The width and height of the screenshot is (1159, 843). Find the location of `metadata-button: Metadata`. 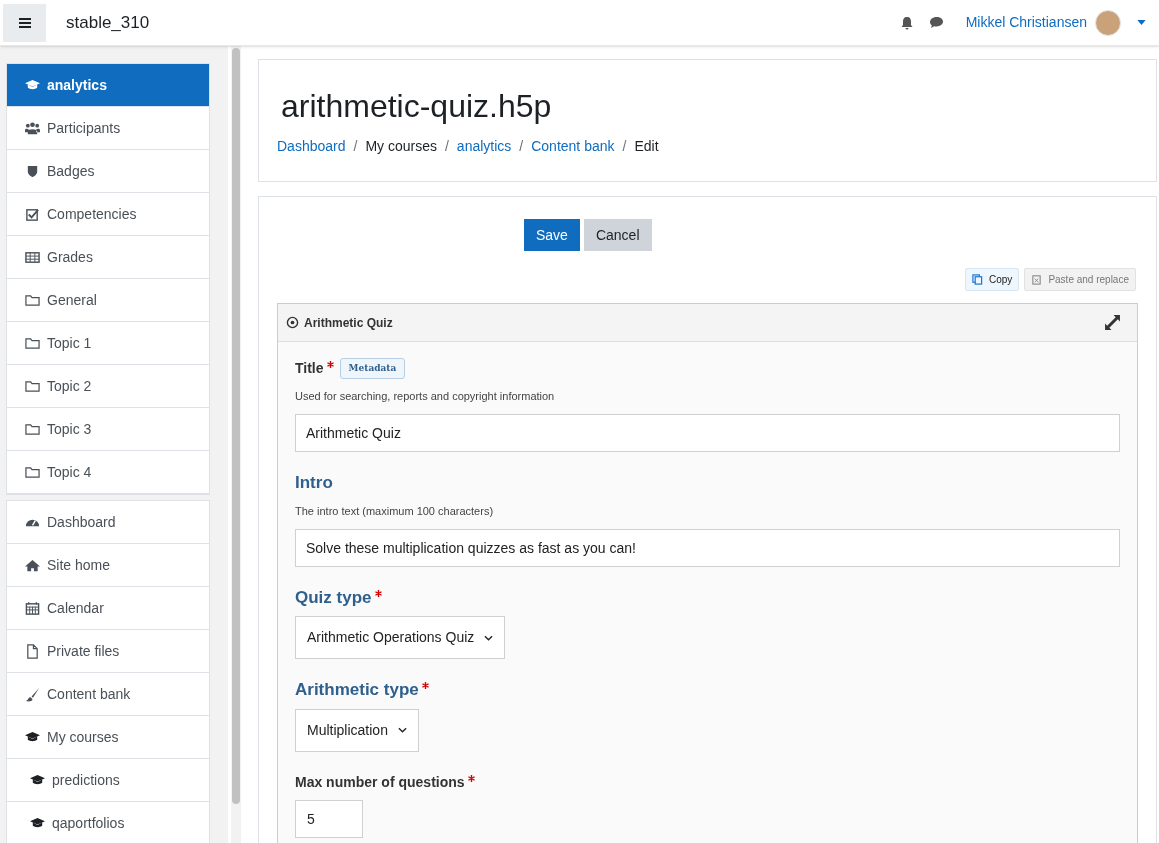

metadata-button: Metadata is located at coordinates (372, 368).